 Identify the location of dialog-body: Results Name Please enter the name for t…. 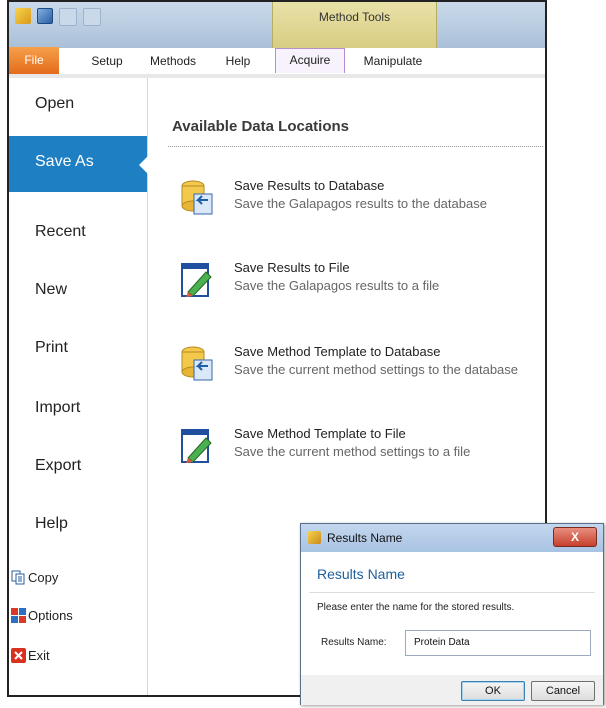
(452, 613).